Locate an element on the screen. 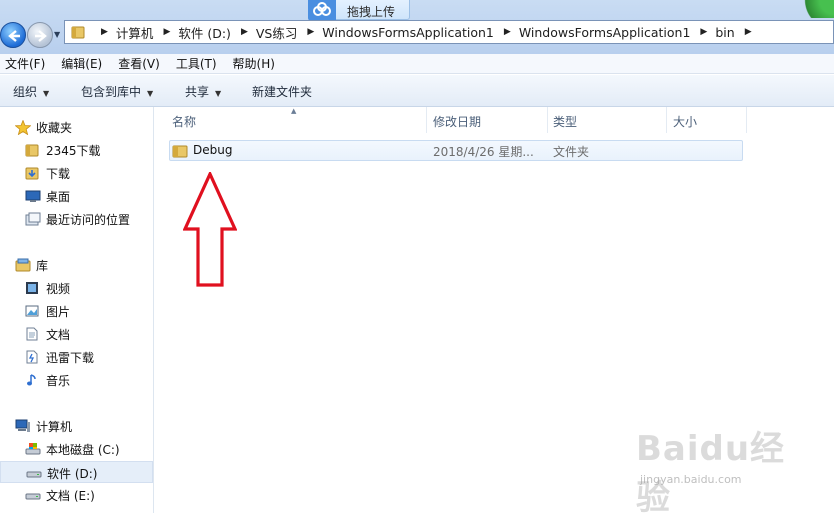 Image resolution: width=834 pixels, height=513 pixels. file-type: 文件夹 is located at coordinates (571, 152).